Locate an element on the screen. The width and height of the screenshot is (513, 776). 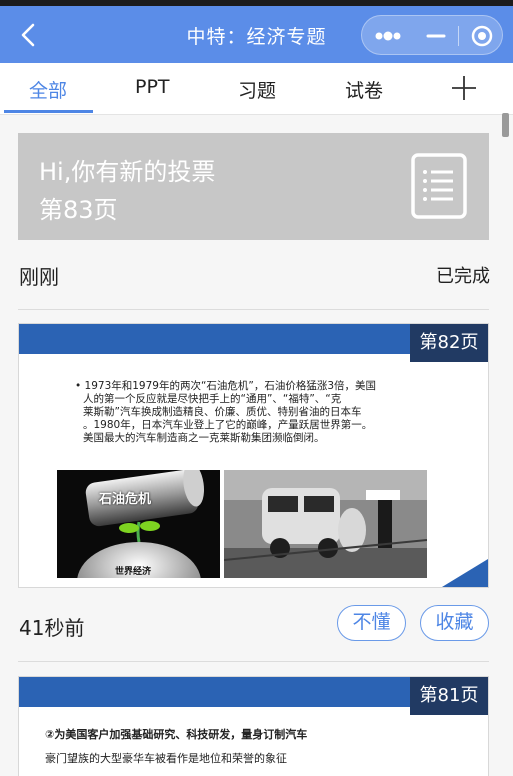
slide-corner-decoration is located at coordinates (465, 573).